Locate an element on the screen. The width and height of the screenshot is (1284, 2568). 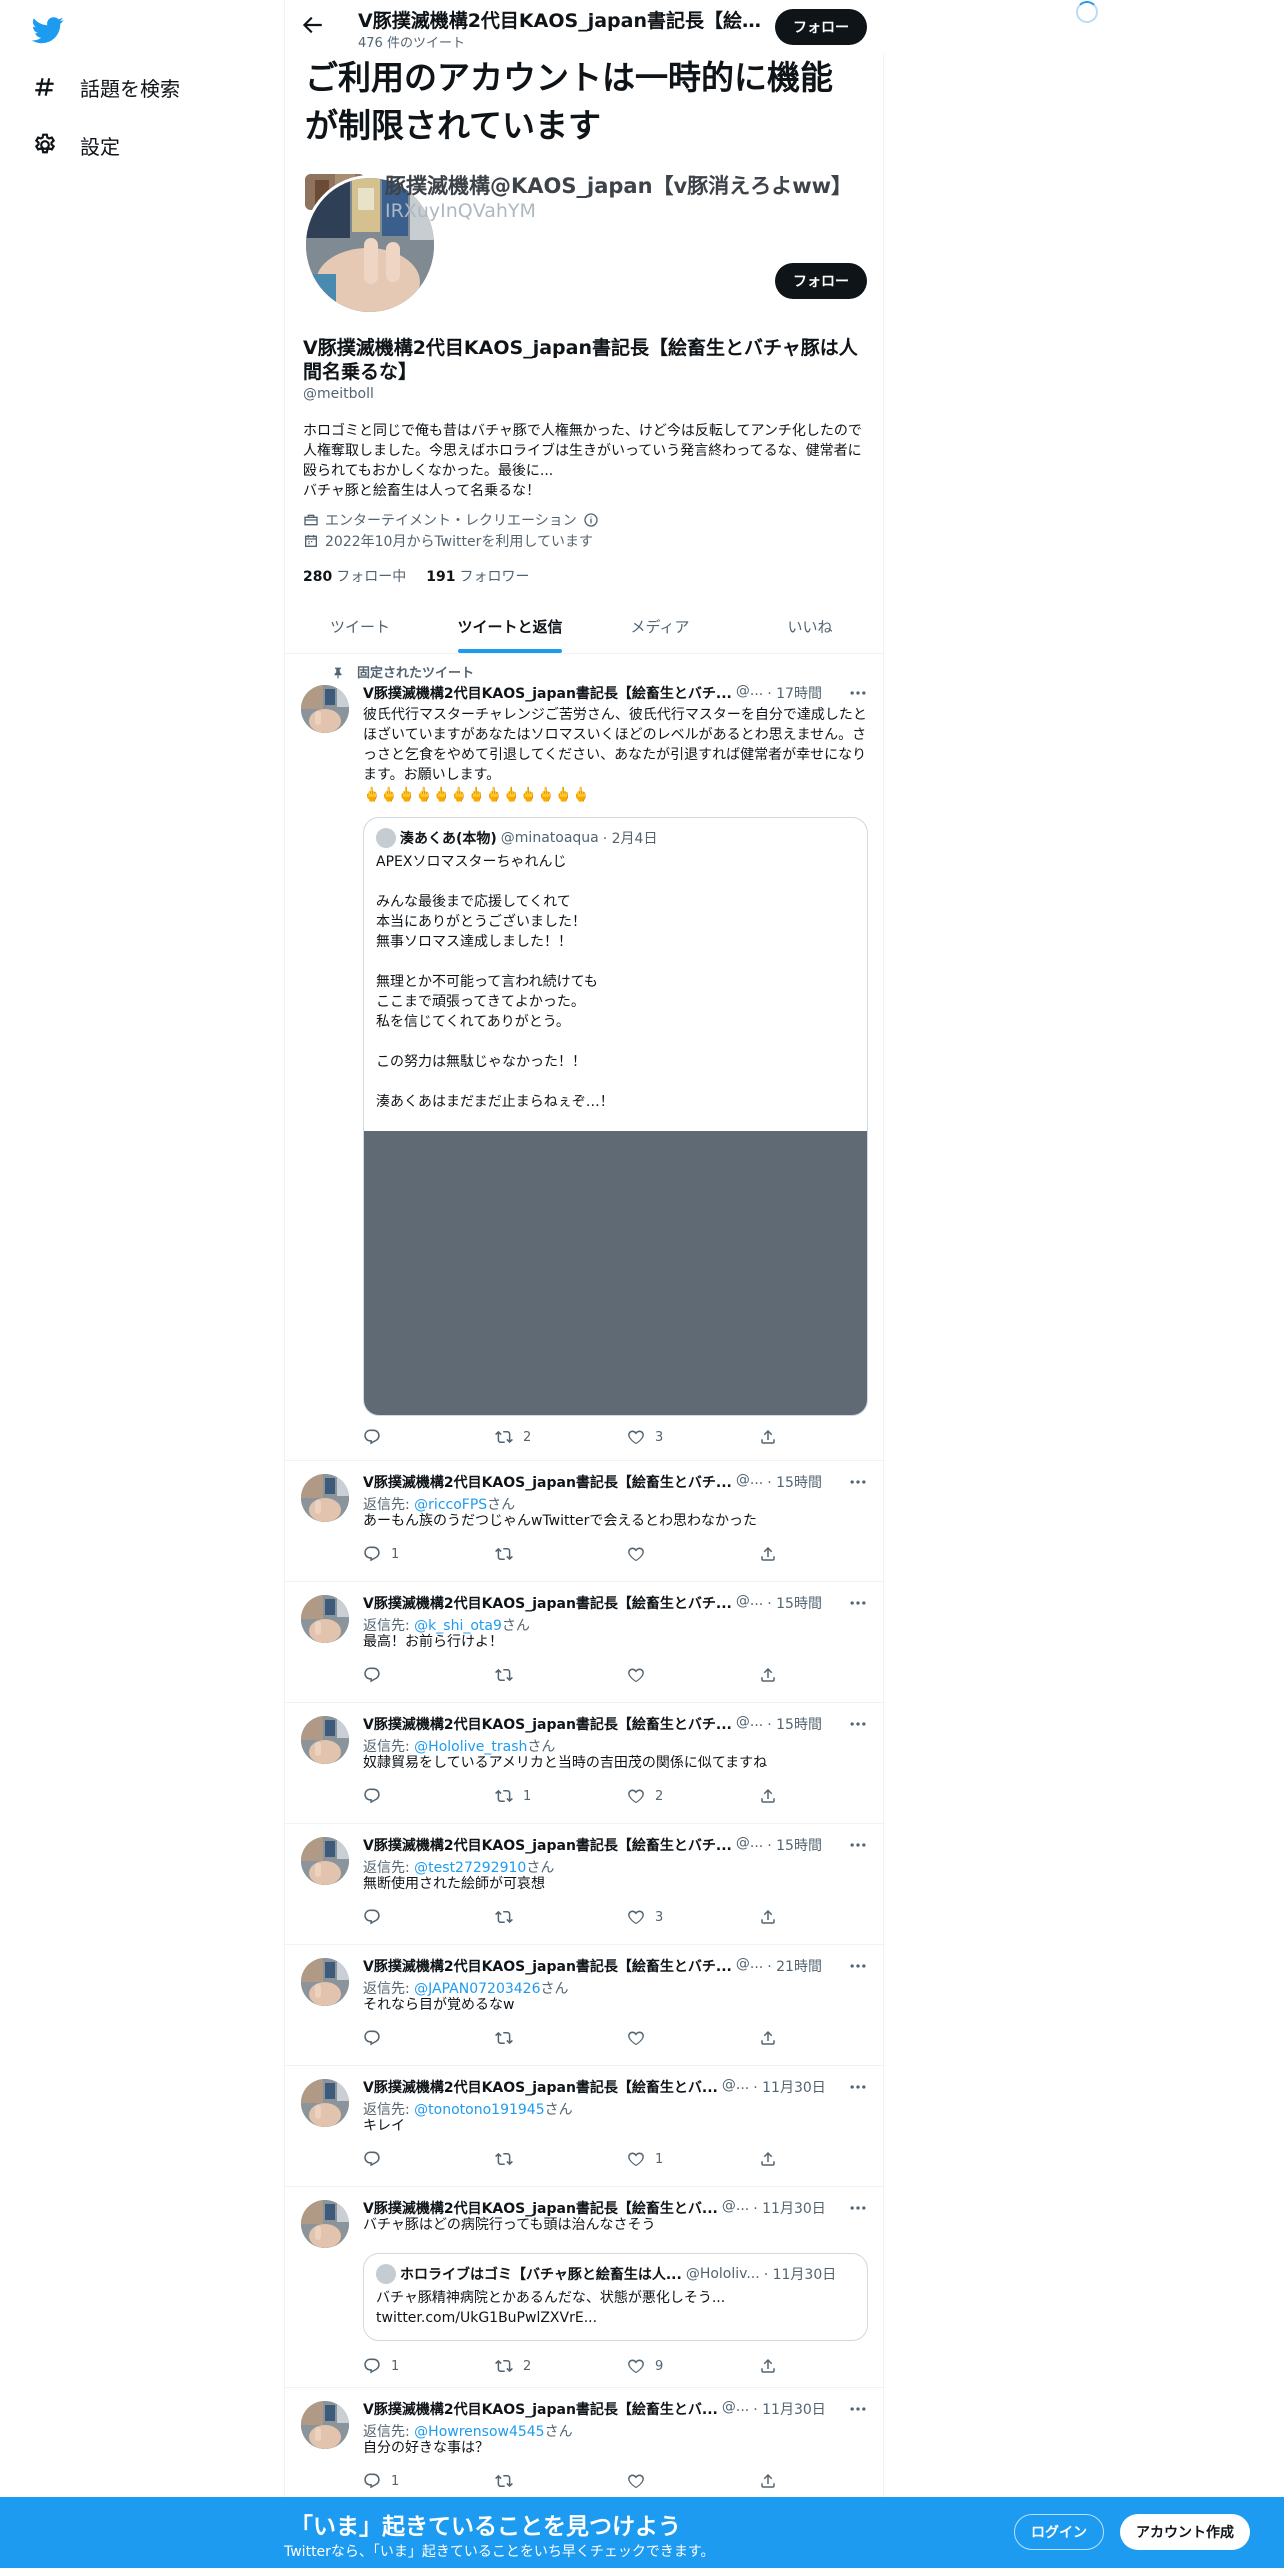
twitter-logo-icon is located at coordinates (48, 30).